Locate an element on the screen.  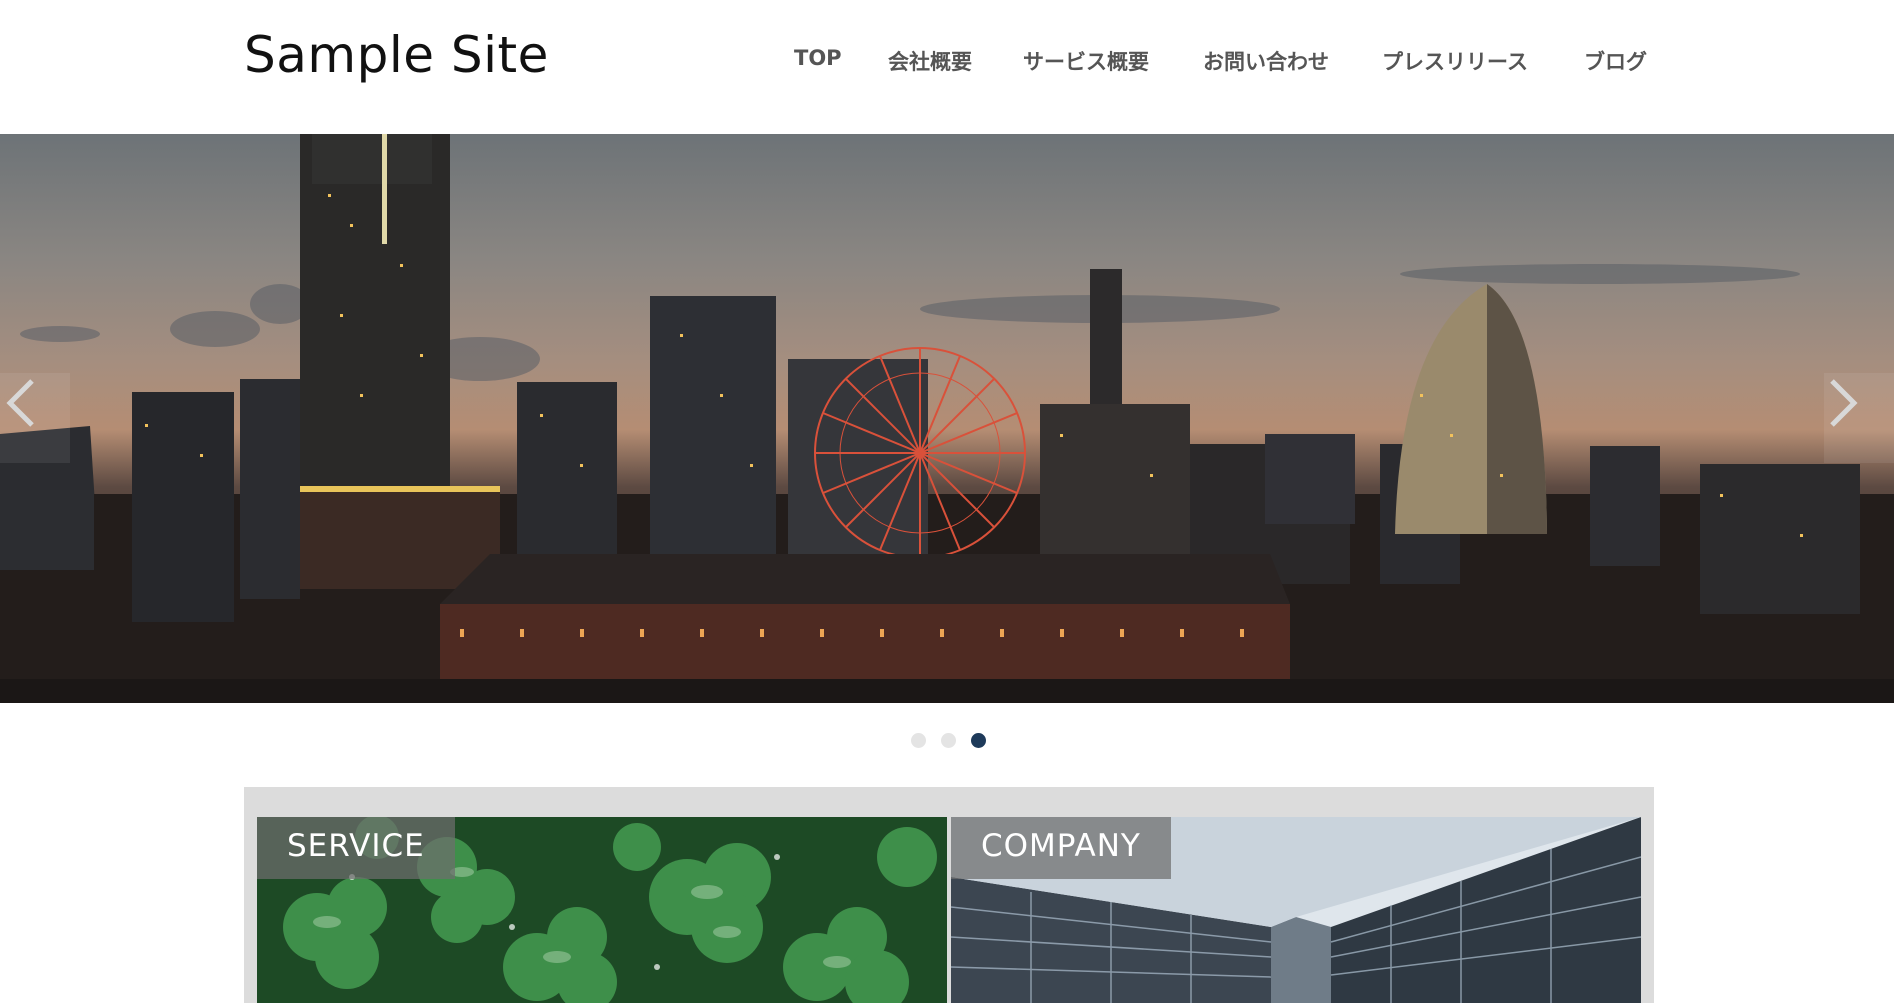
global-nav: TOP 会社概要 サービス概要 お問い合わせ プレスリリース ブログ is located at coordinates (947, 61).